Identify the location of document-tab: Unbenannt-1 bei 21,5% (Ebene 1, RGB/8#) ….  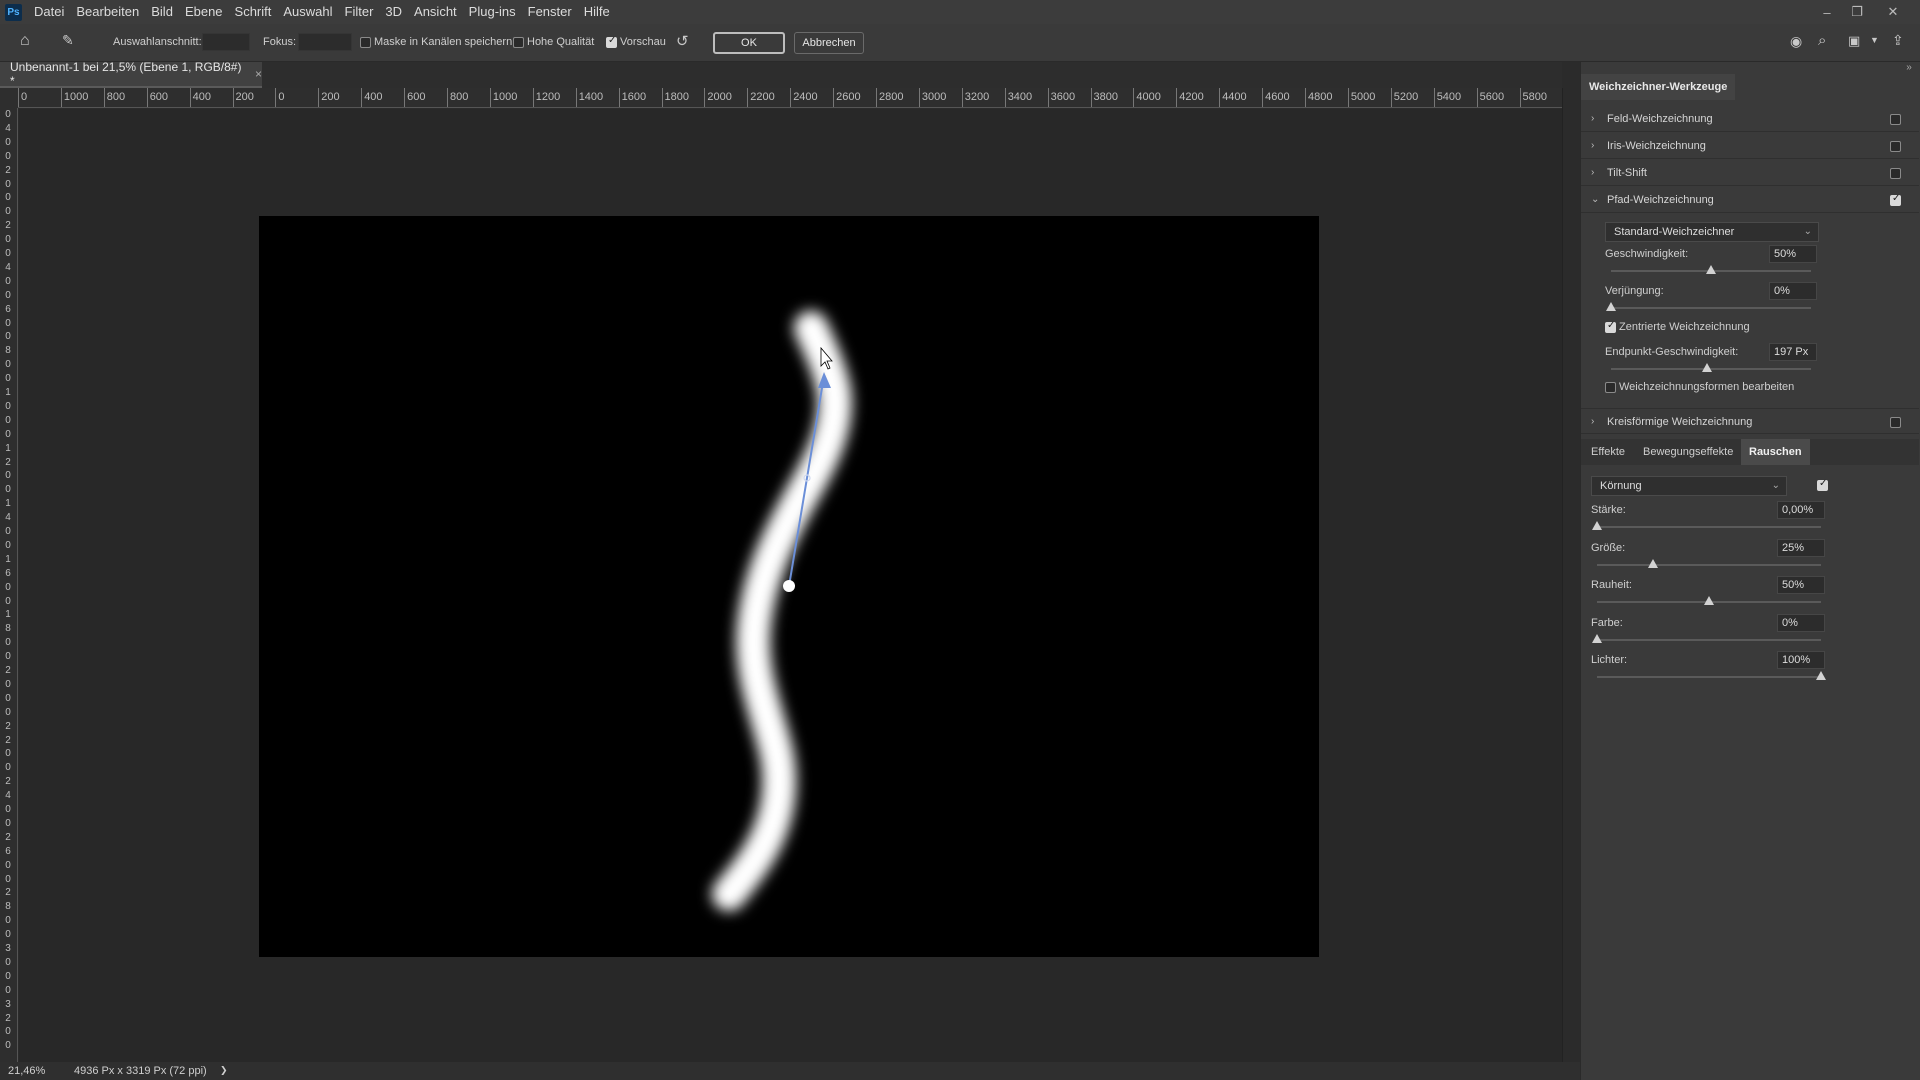
(131, 74).